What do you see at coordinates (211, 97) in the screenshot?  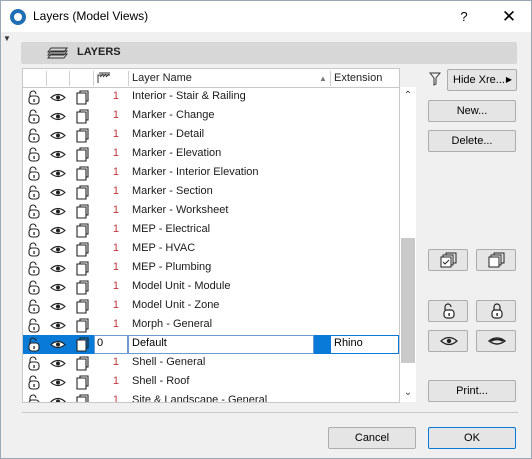 I see `table-row: 1 Interior - Stair & Railing` at bounding box center [211, 97].